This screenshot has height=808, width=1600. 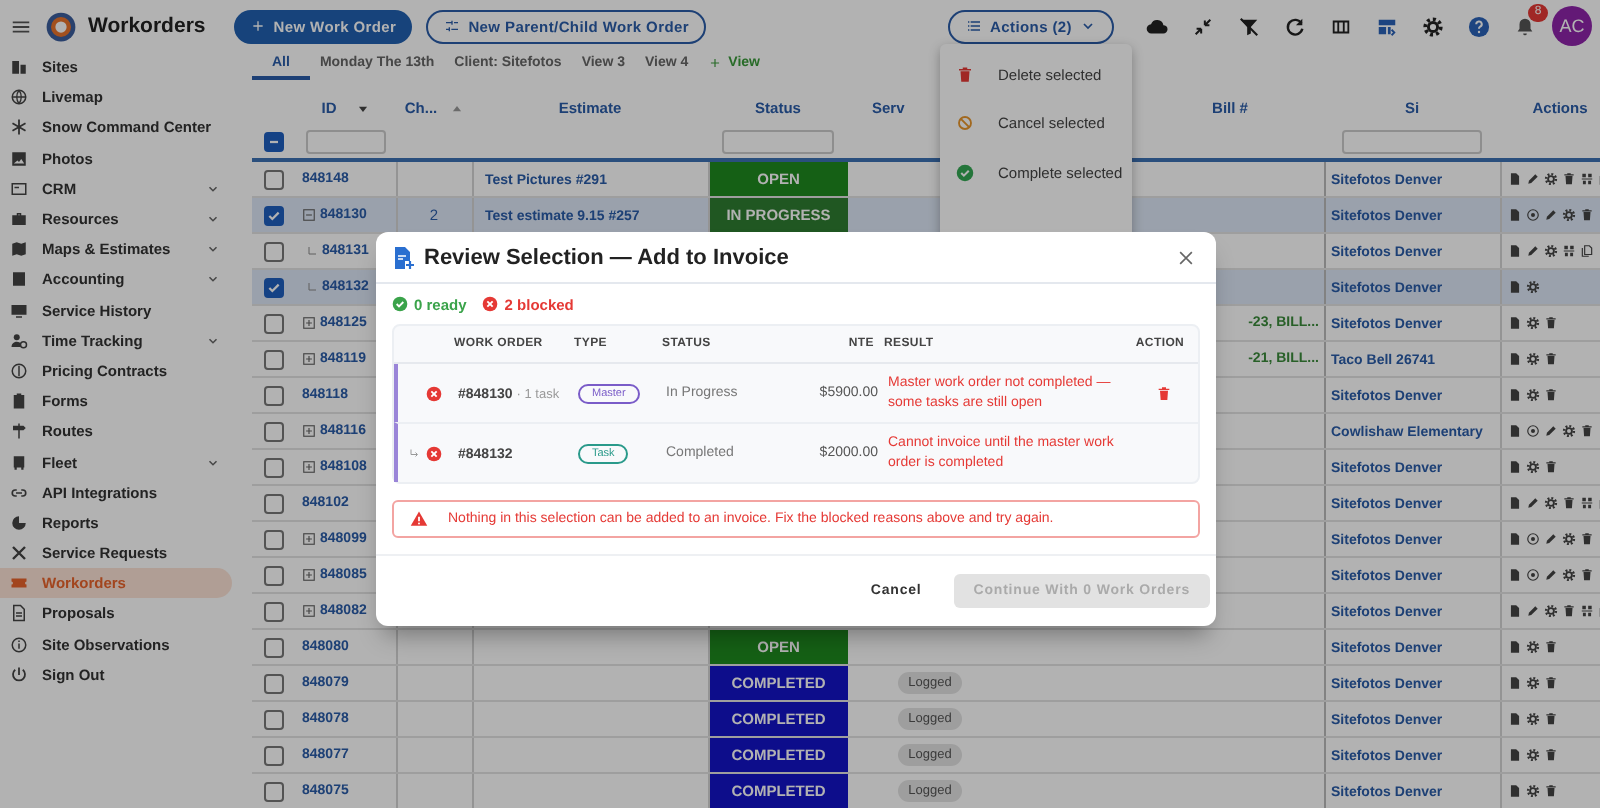 What do you see at coordinates (1341, 26) in the screenshot?
I see `columns-icon` at bounding box center [1341, 26].